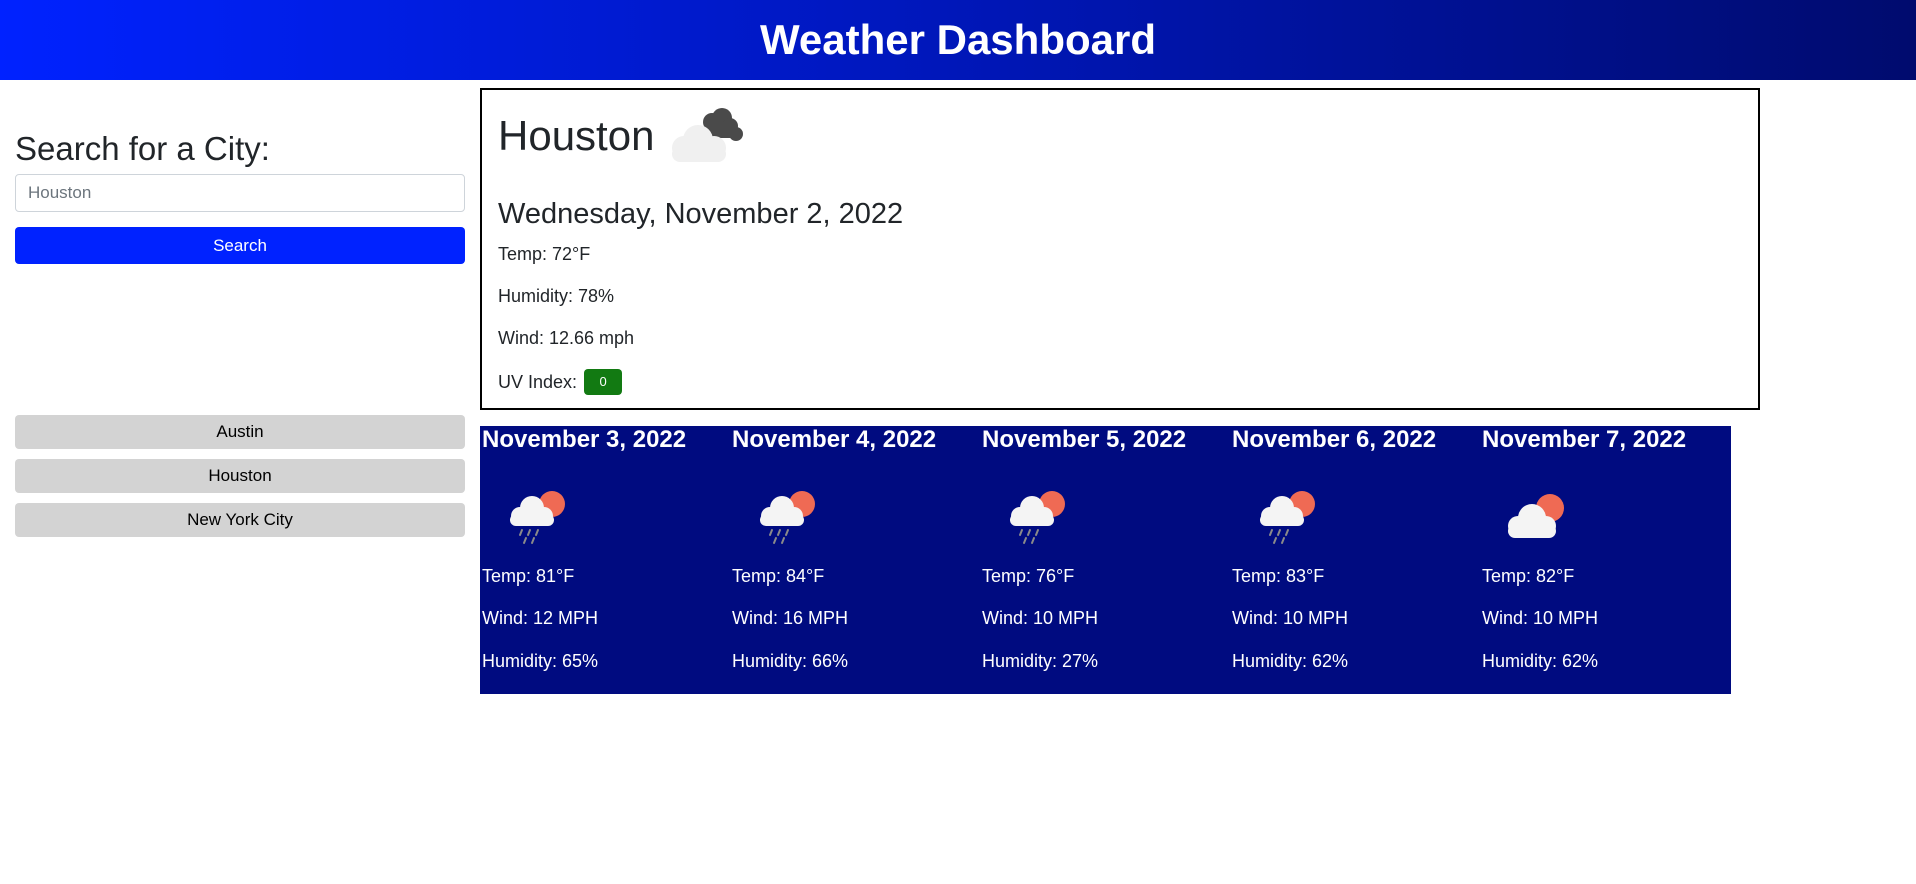  I want to click on uv-label: UV Index:, so click(538, 381).